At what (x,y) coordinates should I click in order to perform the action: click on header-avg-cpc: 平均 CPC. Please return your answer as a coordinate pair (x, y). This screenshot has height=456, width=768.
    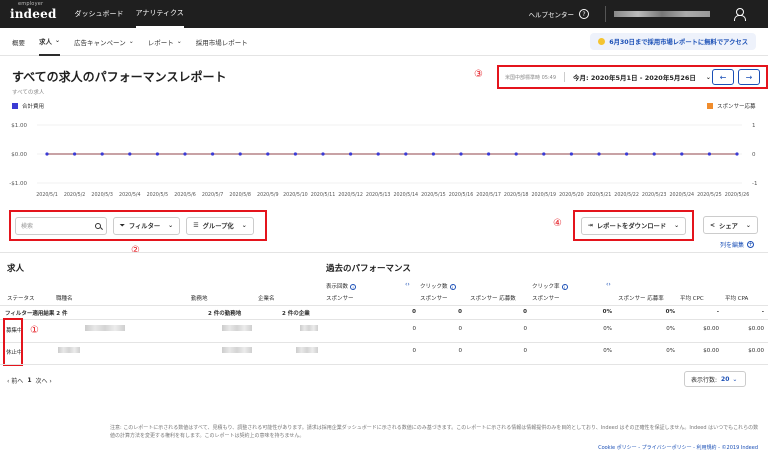
    Looking at the image, I should click on (692, 298).